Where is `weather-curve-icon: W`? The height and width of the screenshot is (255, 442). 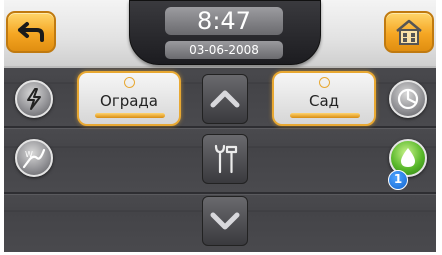
weather-curve-icon: W is located at coordinates (34, 158).